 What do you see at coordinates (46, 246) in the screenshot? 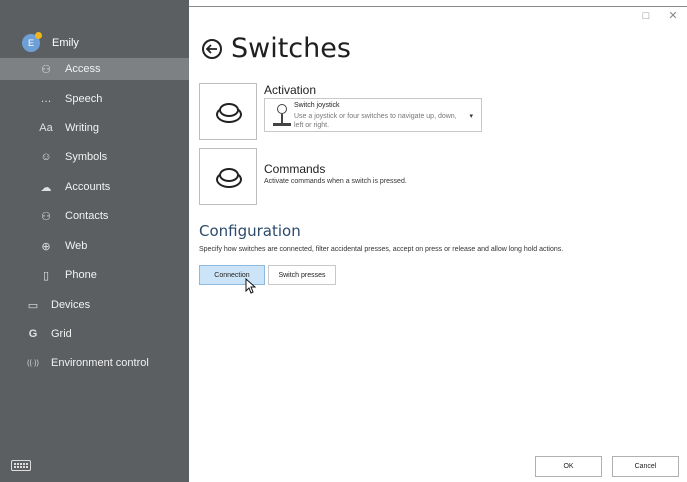
I see `globe-icon: ⊕` at bounding box center [46, 246].